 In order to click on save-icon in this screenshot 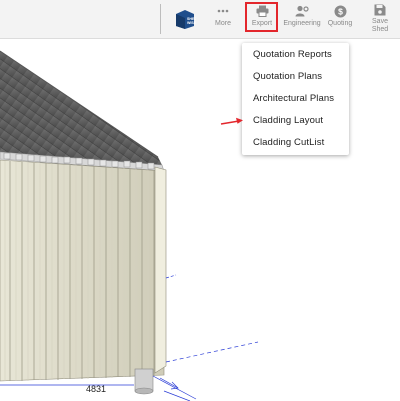, I will do `click(380, 10)`.